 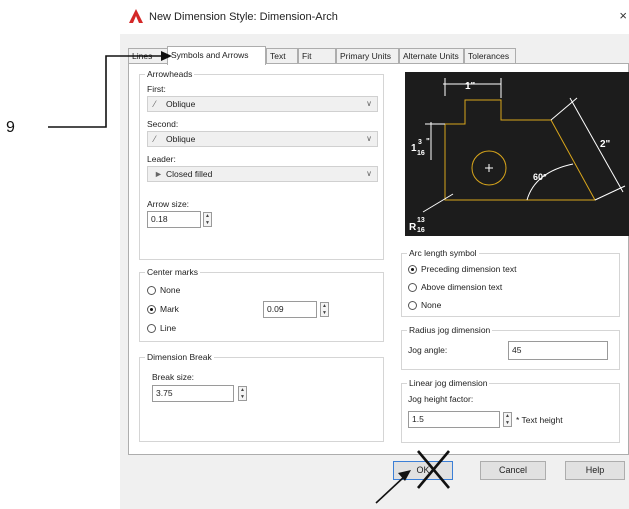 What do you see at coordinates (168, 204) in the screenshot?
I see `arrow-size-label: Arrow size:` at bounding box center [168, 204].